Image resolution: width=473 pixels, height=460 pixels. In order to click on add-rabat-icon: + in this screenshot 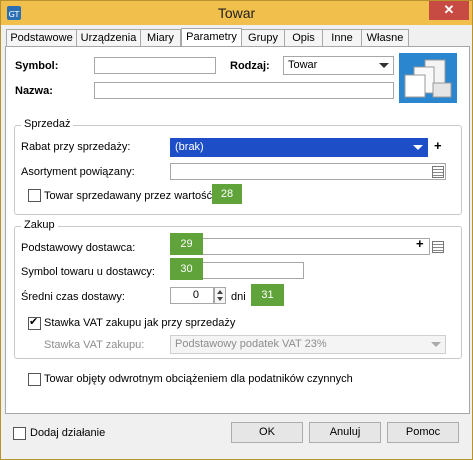, I will do `click(438, 145)`.